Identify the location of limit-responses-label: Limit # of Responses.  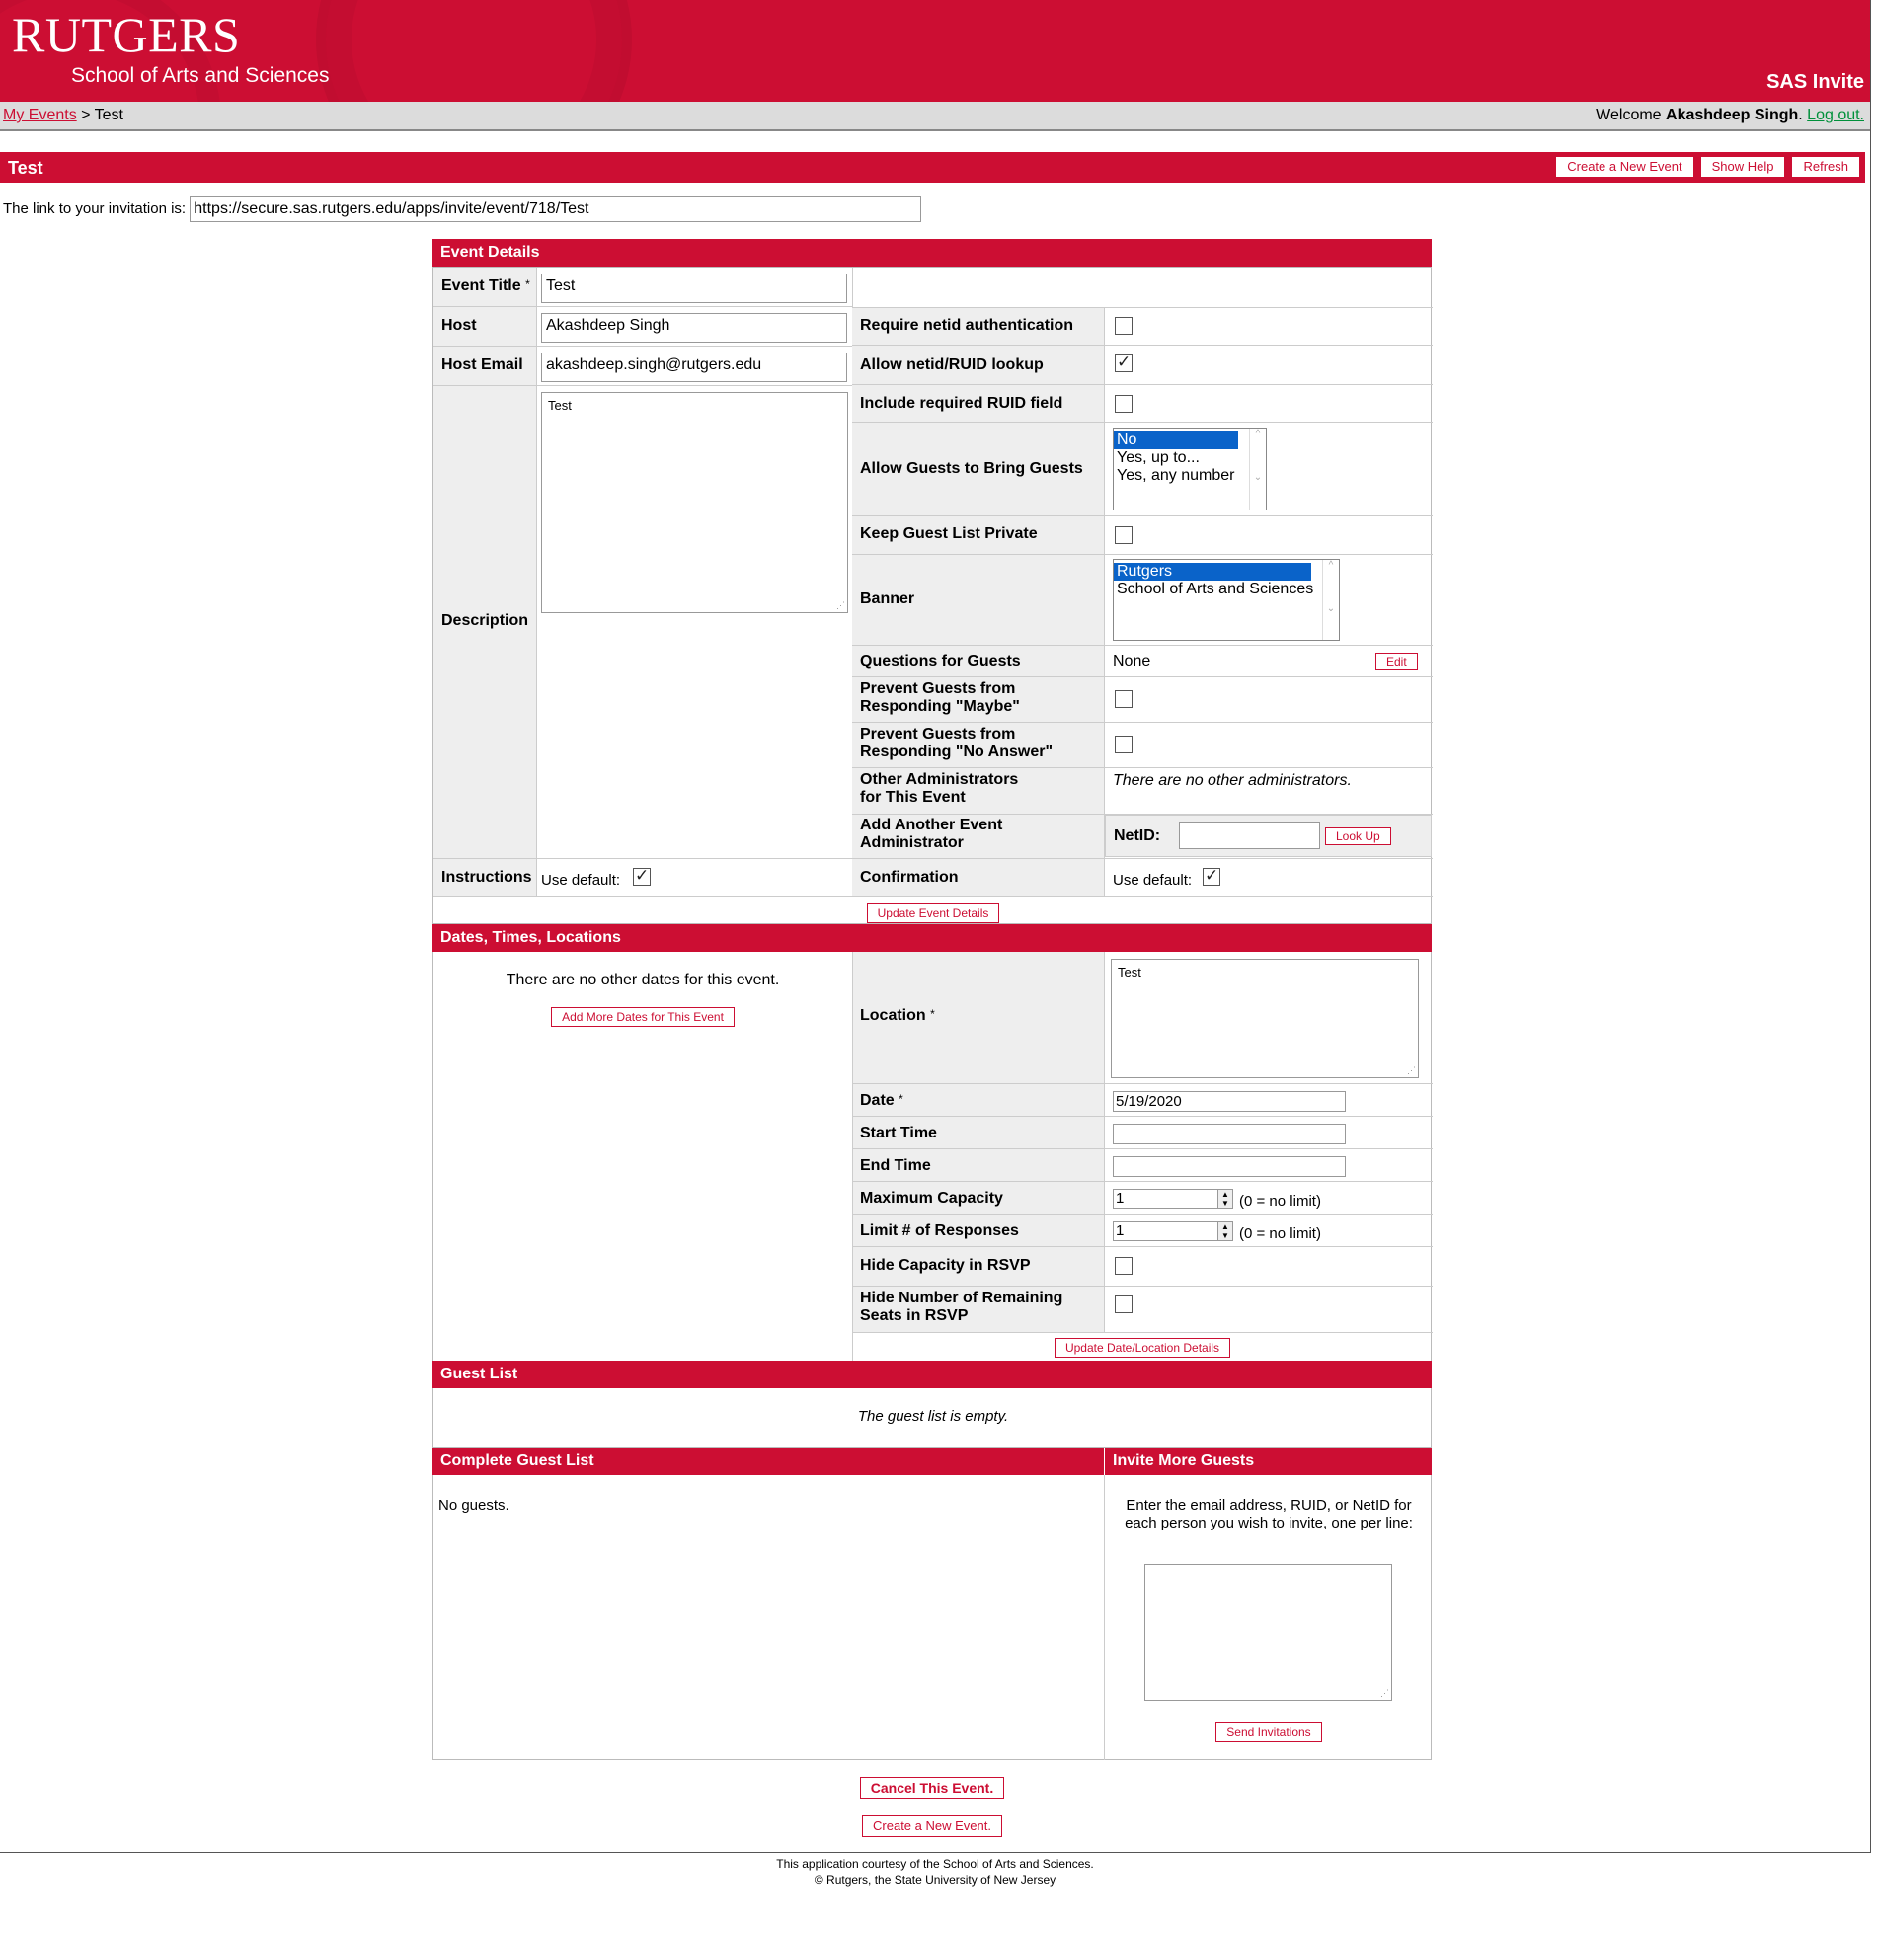
(939, 1231).